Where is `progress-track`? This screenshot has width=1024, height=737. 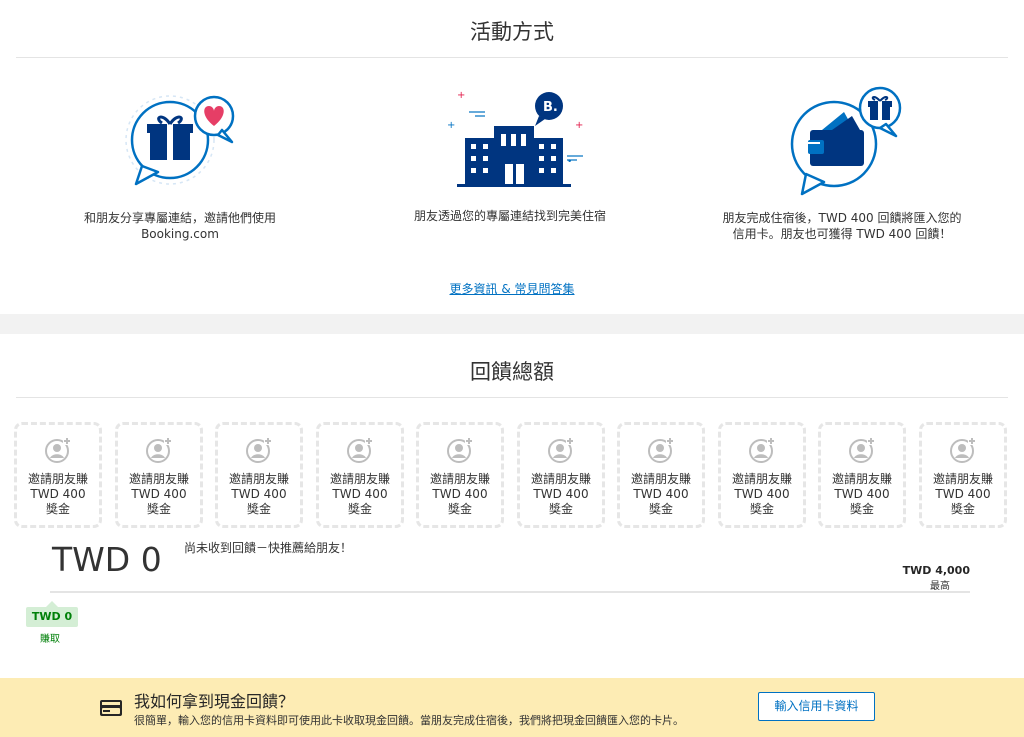
progress-track is located at coordinates (510, 592).